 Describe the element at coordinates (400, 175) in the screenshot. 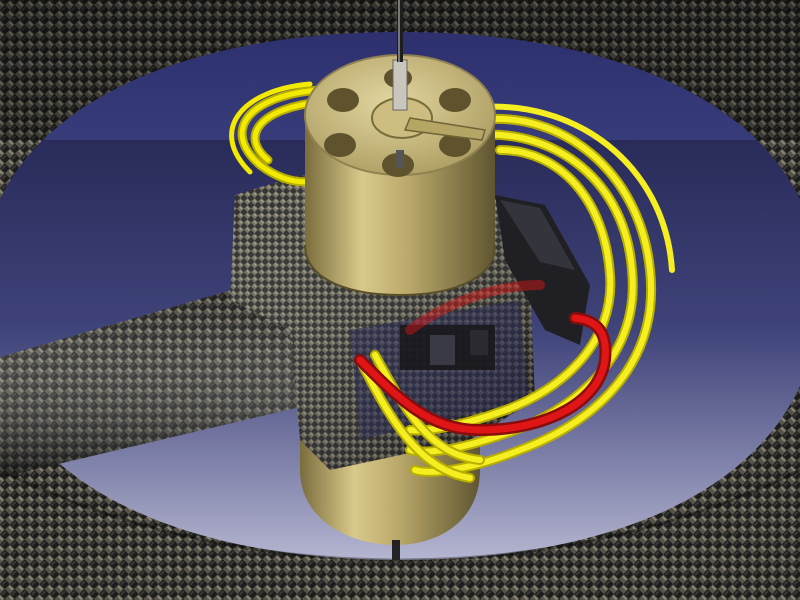

I see `brushless-motor` at that location.